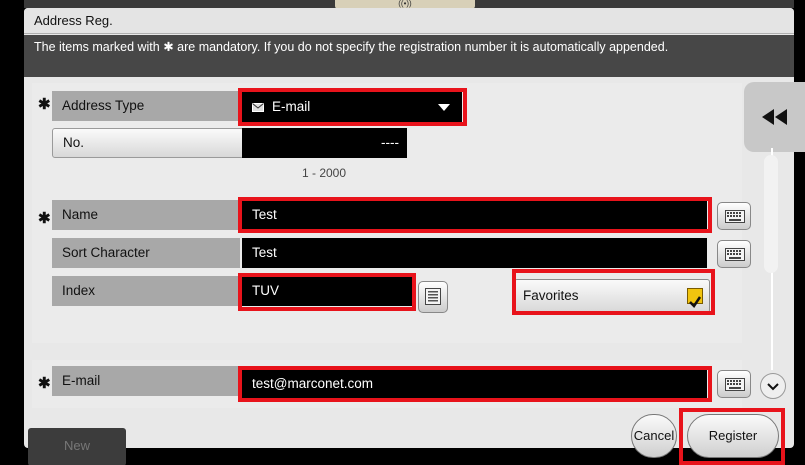 The height and width of the screenshot is (465, 805). Describe the element at coordinates (146, 253) in the screenshot. I see `sort-character-label: Sort Character` at that location.